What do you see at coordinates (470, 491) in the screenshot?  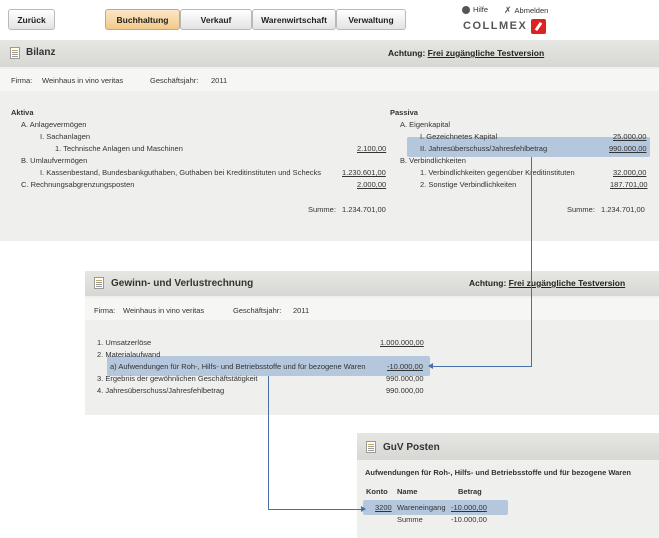 I see `col-betrag: Betrag` at bounding box center [470, 491].